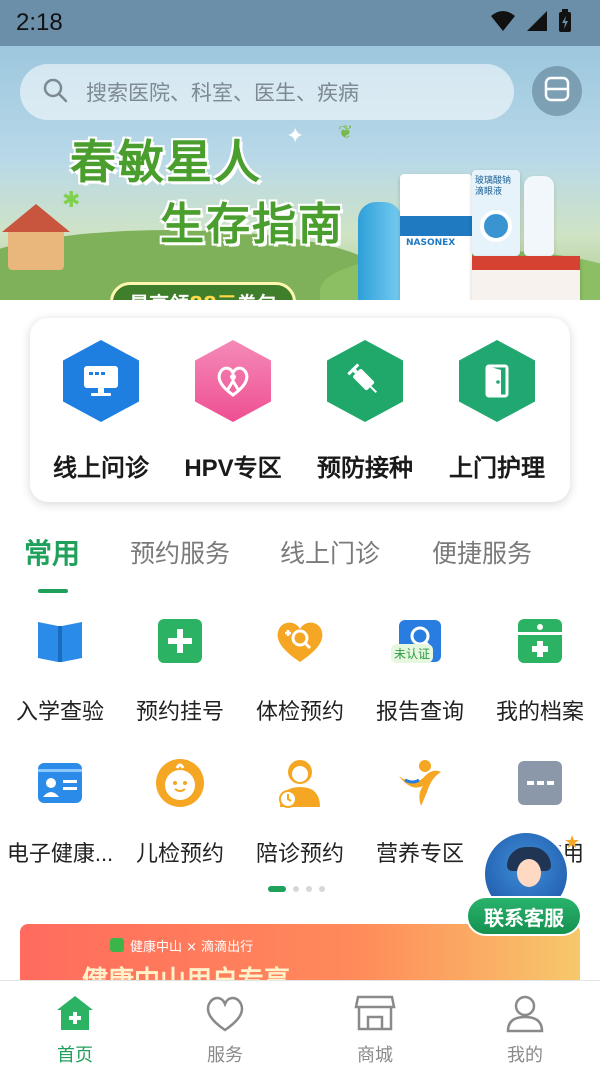 This screenshot has width=600, height=1066. I want to click on folder-plus-icon, so click(540, 641).